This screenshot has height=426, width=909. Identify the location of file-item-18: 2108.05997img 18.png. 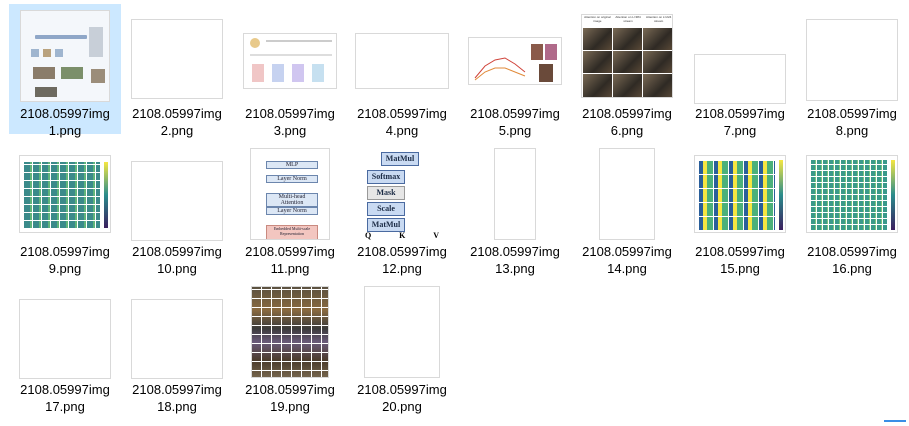
(177, 347).